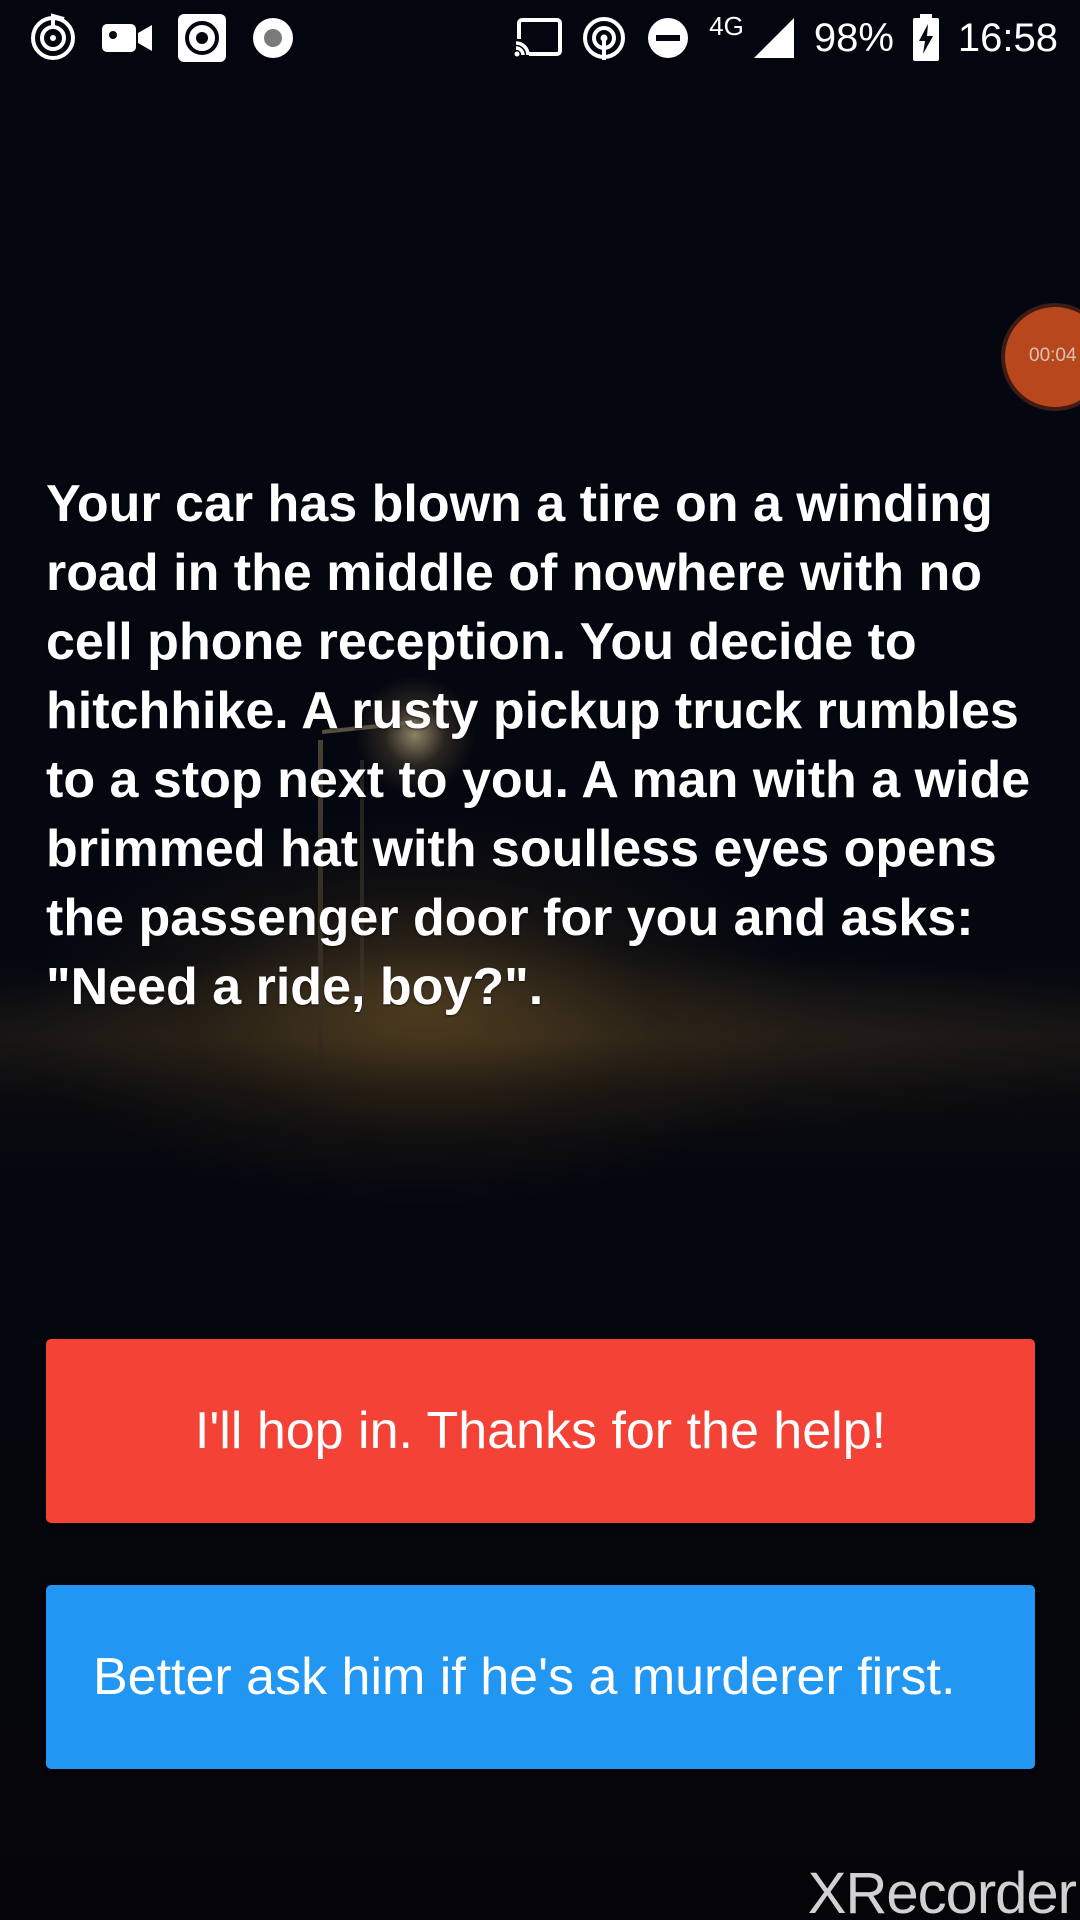 This screenshot has height=1920, width=1080. I want to click on cast-icon, so click(538, 38).